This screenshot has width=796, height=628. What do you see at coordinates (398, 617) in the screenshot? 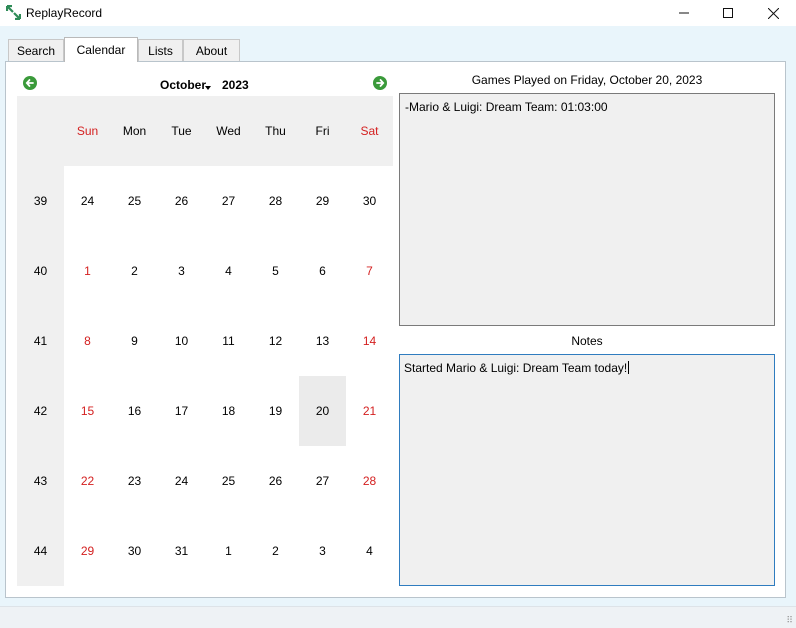
I see `status-bar: ⠿` at bounding box center [398, 617].